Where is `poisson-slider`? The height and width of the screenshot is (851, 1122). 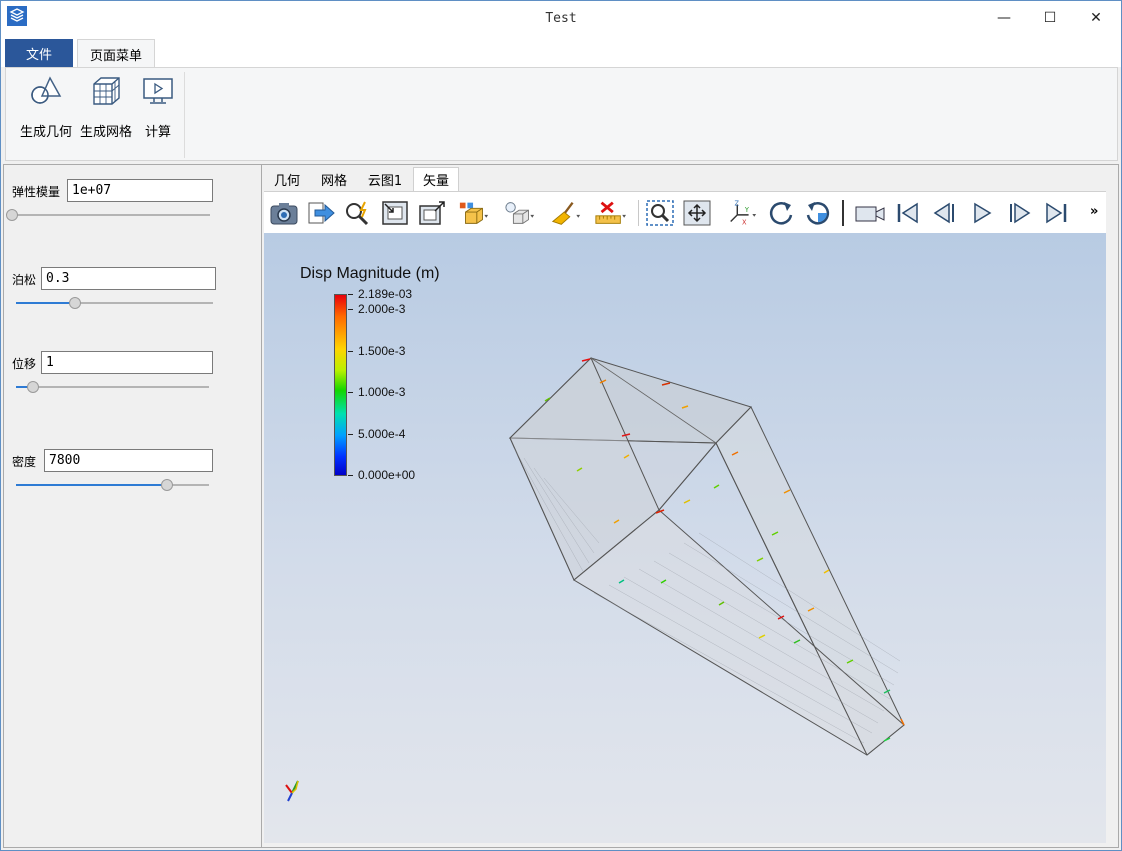 poisson-slider is located at coordinates (114, 303).